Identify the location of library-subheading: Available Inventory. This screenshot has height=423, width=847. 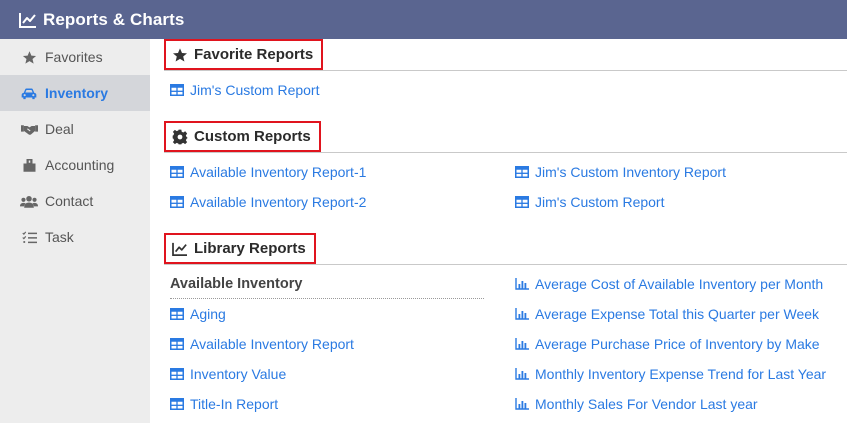
(236, 284).